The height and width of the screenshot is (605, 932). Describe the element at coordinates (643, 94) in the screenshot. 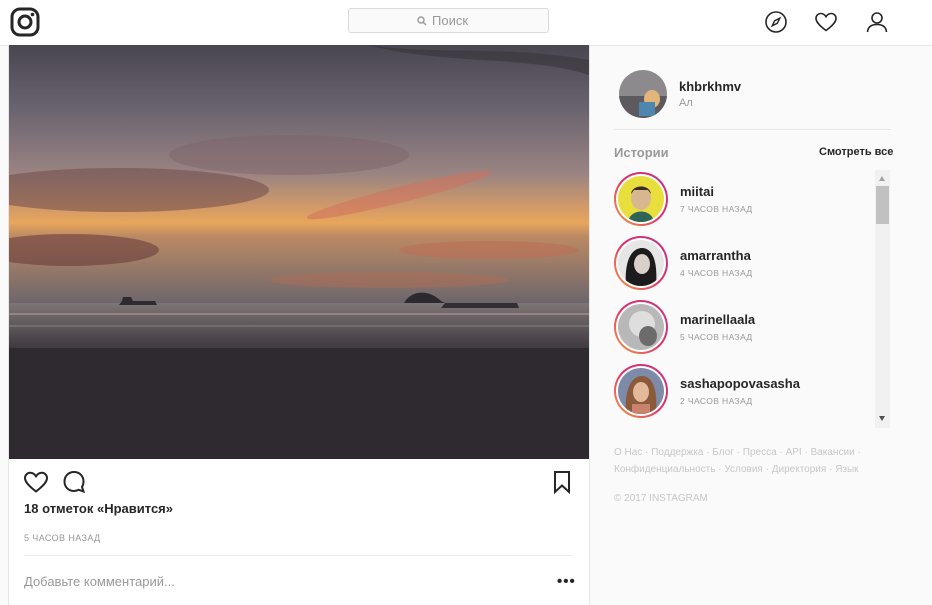

I see `profile-avatar` at that location.